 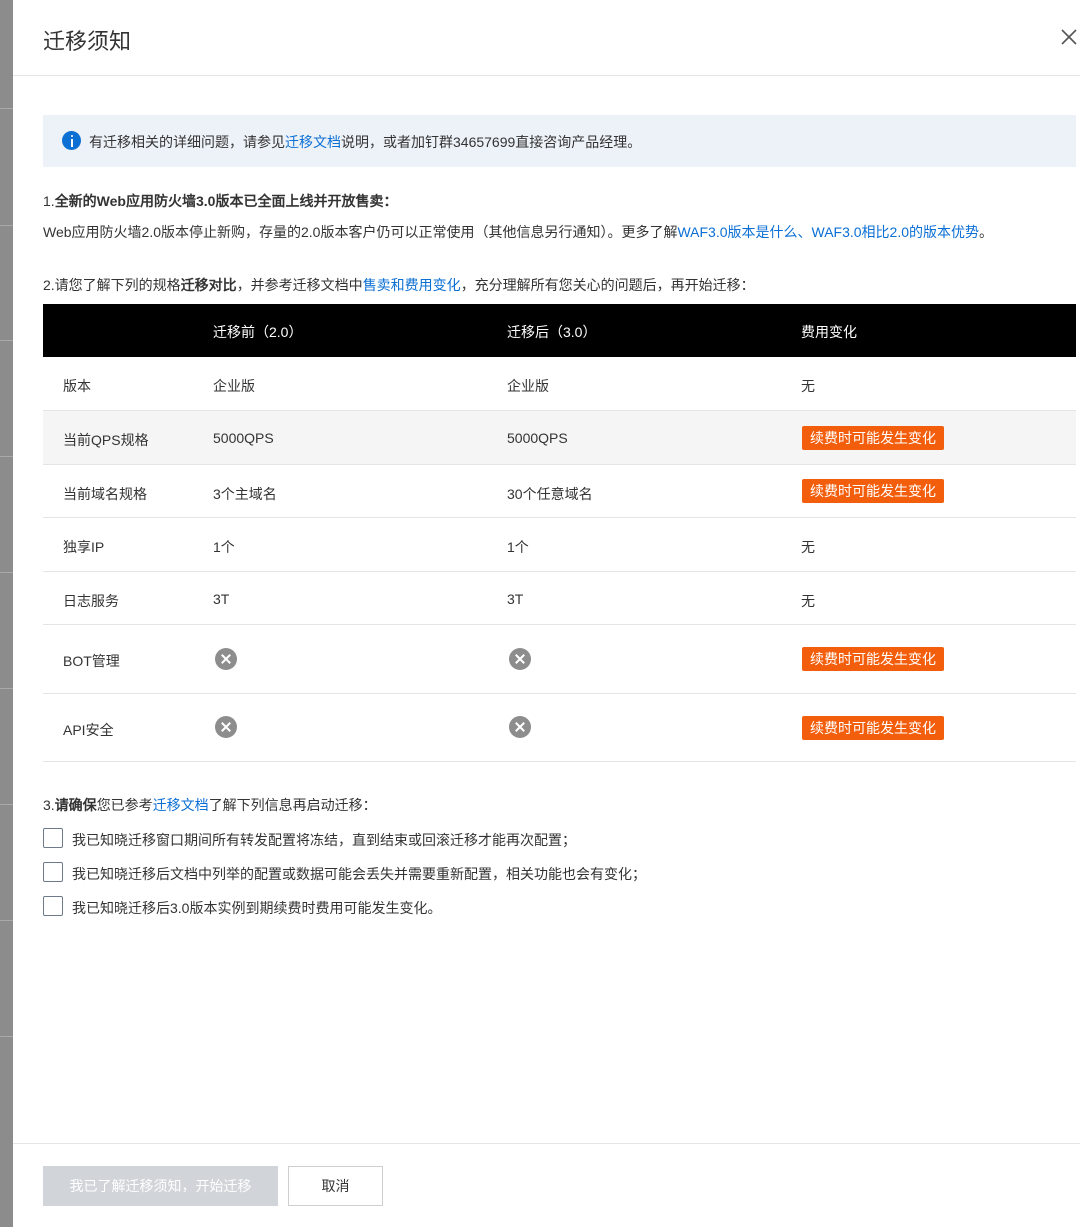 What do you see at coordinates (559, 545) in the screenshot?
I see `table-row: 独享IP 1个 1个 无` at bounding box center [559, 545].